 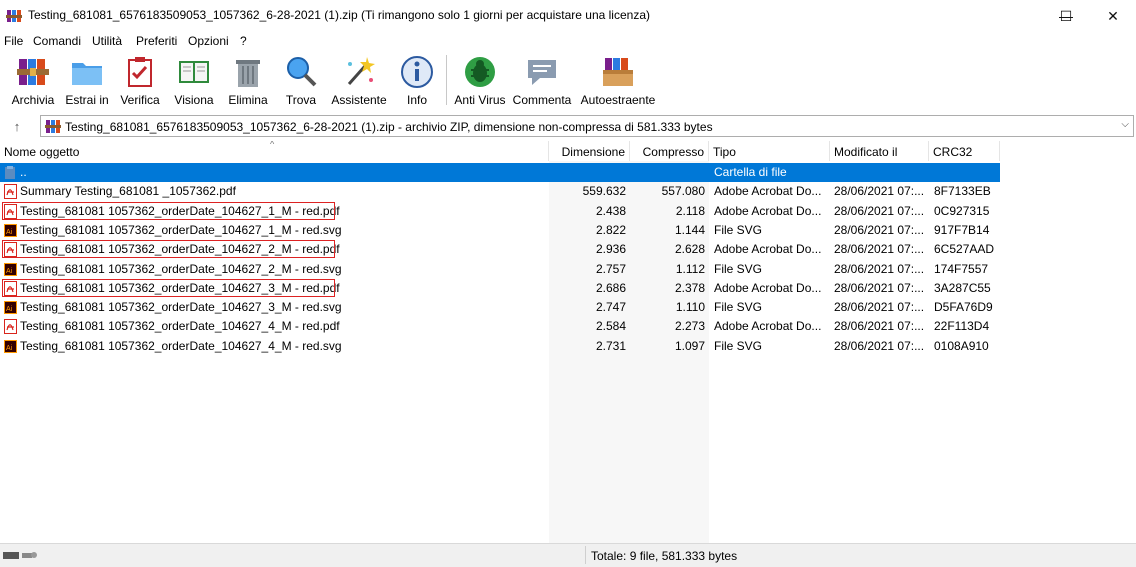 I want to click on column-type: Tipo, so click(x=769, y=151).